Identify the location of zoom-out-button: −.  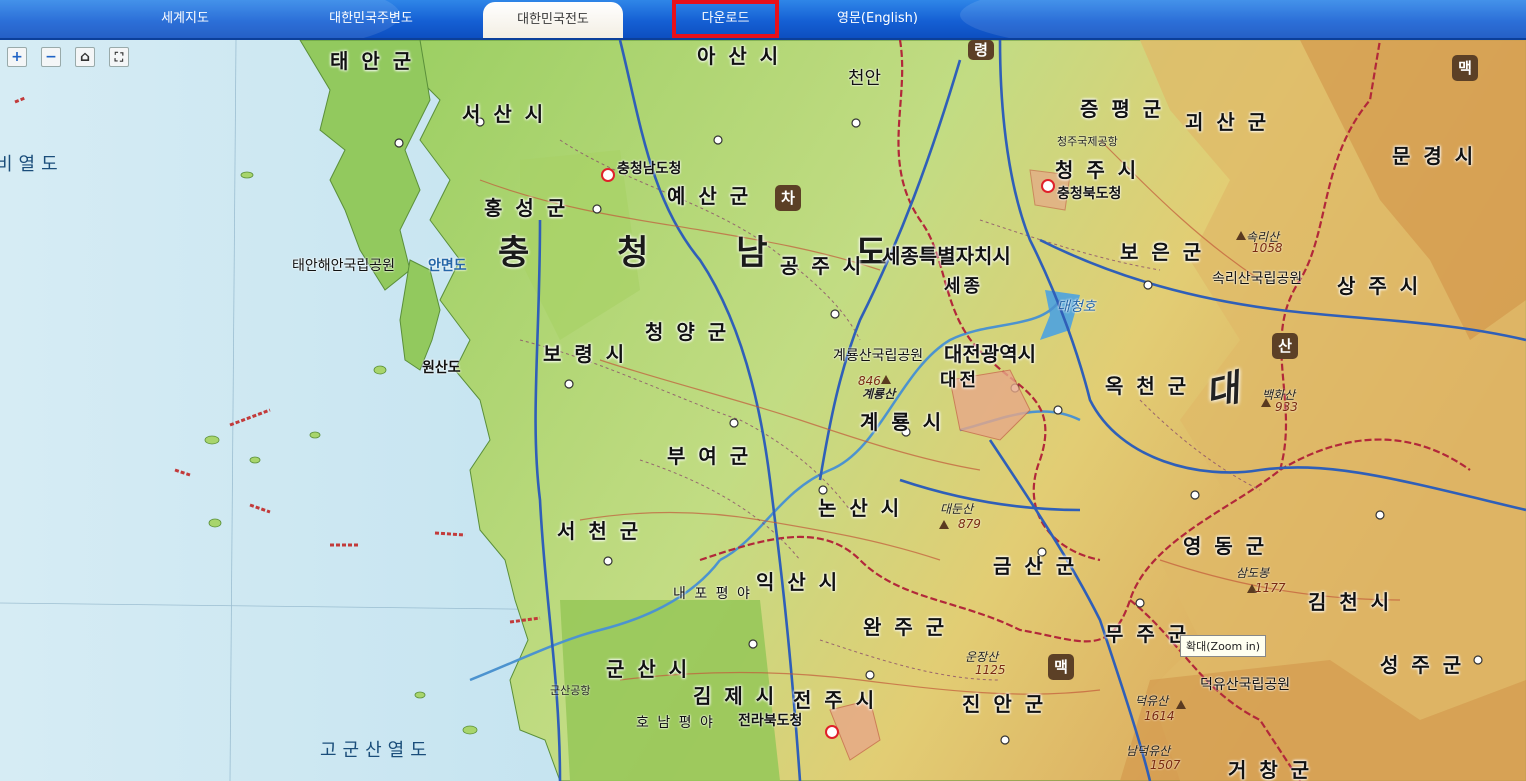
(51, 57).